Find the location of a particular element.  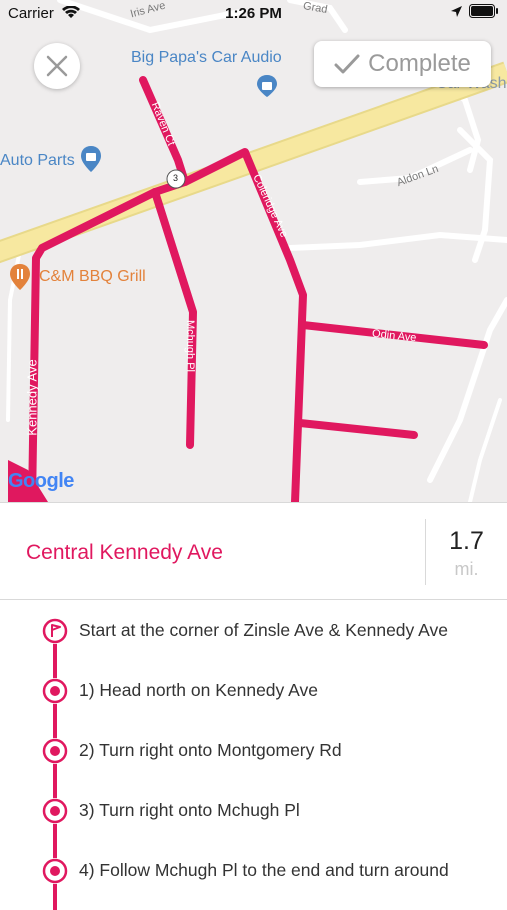

place-label-auto-parts: Auto Parts is located at coordinates (37, 160).